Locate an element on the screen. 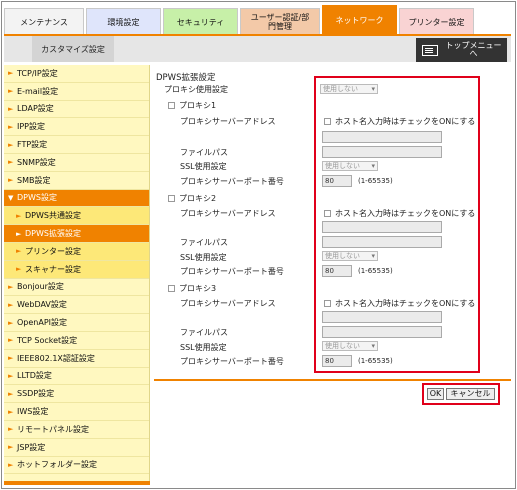 This screenshot has width=517, height=490. sidebar-item-dpws-common: ► DPWS共通設定 is located at coordinates (76, 216).